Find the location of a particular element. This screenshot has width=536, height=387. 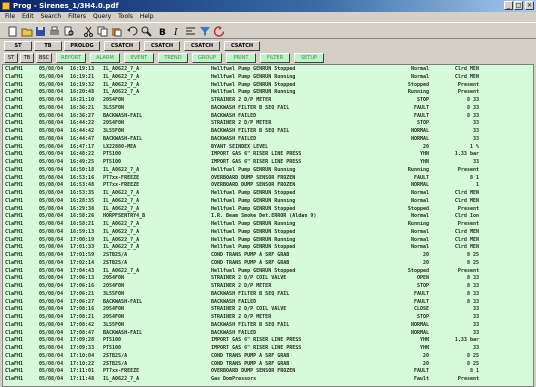

row-value: 8 33 is located at coordinates (472, 286).